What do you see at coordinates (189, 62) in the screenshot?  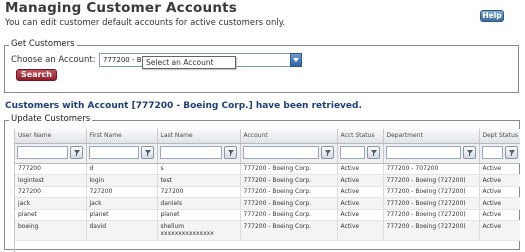 I see `account-tooltip: Select an Account` at bounding box center [189, 62].